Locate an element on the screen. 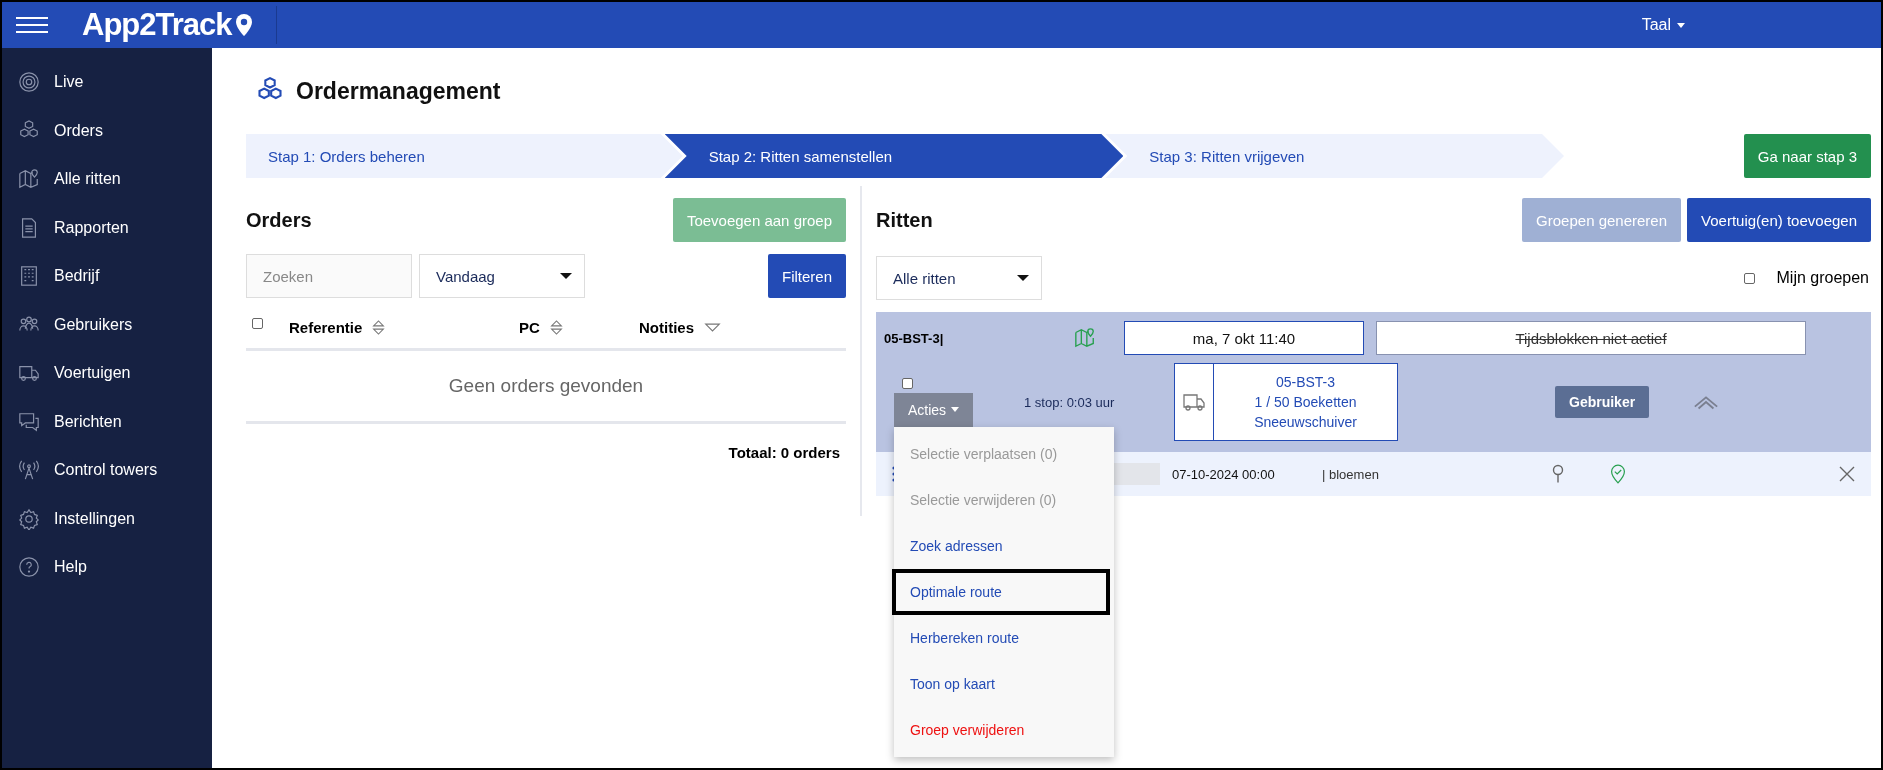 The height and width of the screenshot is (770, 1883). vehicle-plate: 05-BST-3 is located at coordinates (1305, 382).